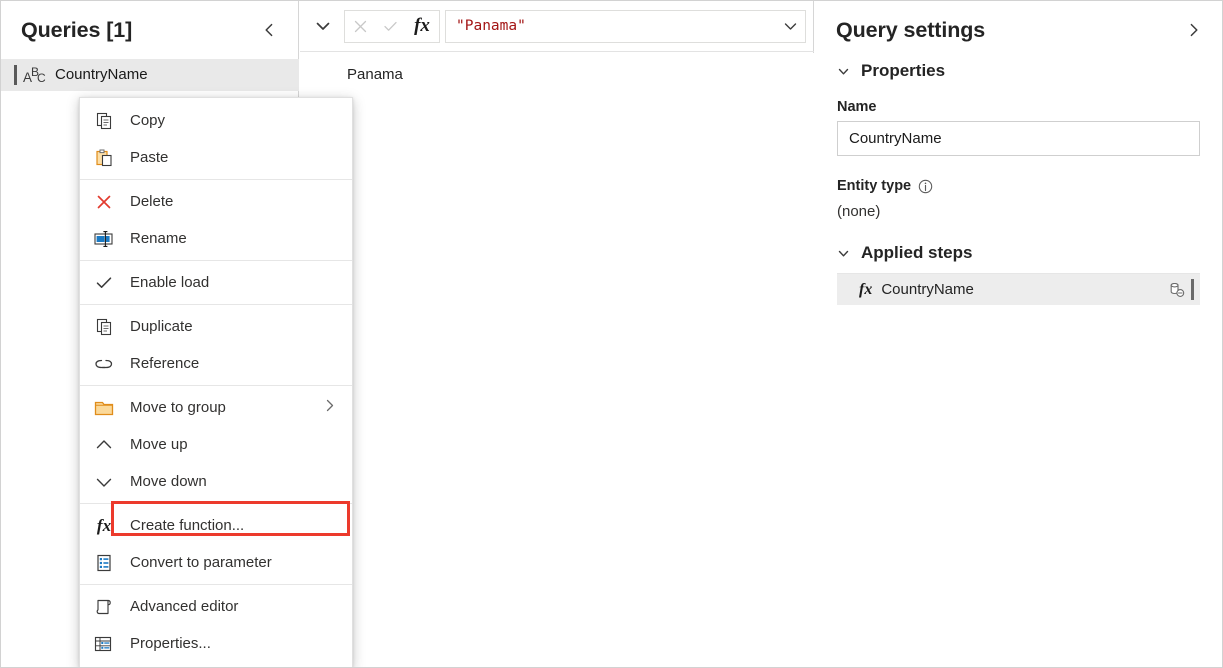 The width and height of the screenshot is (1223, 668). Describe the element at coordinates (216, 282) in the screenshot. I see `menu-item-enable-load: Enable load` at that location.